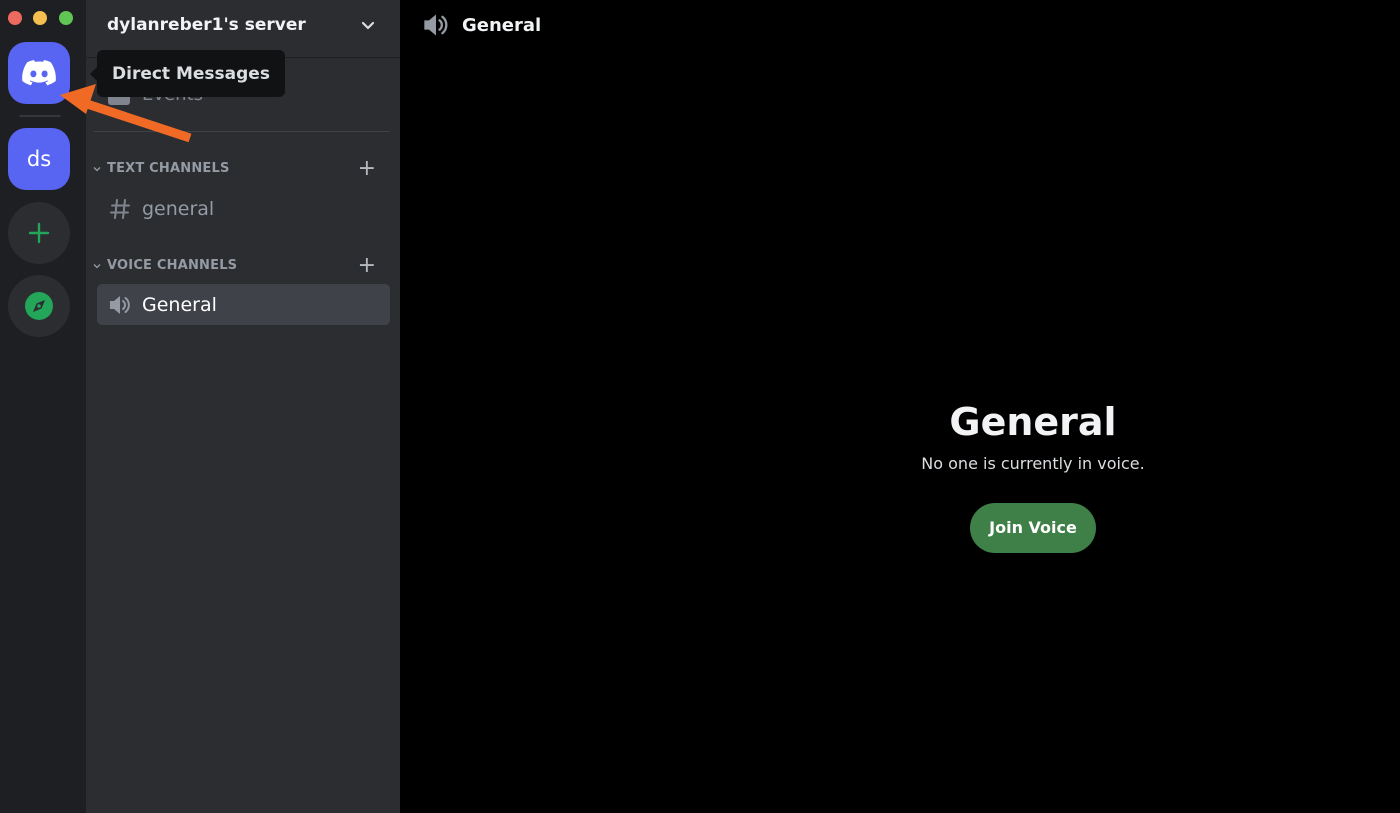 This screenshot has height=813, width=1400. I want to click on category-label: TEXT CHANNELS, so click(168, 168).